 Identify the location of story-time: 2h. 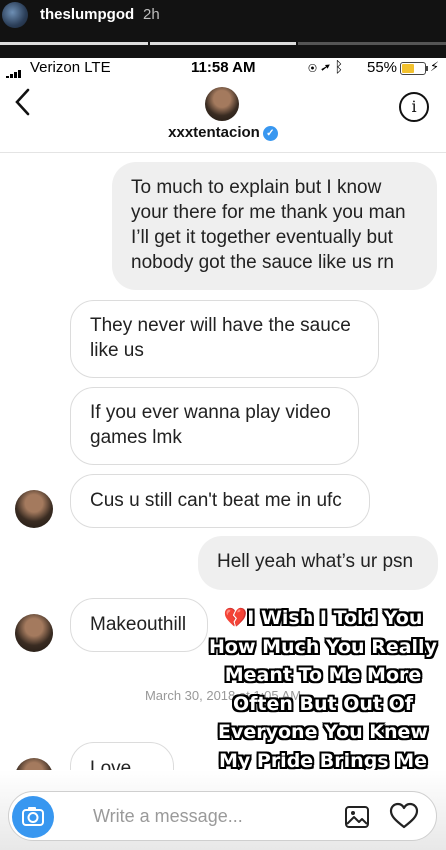
(151, 14).